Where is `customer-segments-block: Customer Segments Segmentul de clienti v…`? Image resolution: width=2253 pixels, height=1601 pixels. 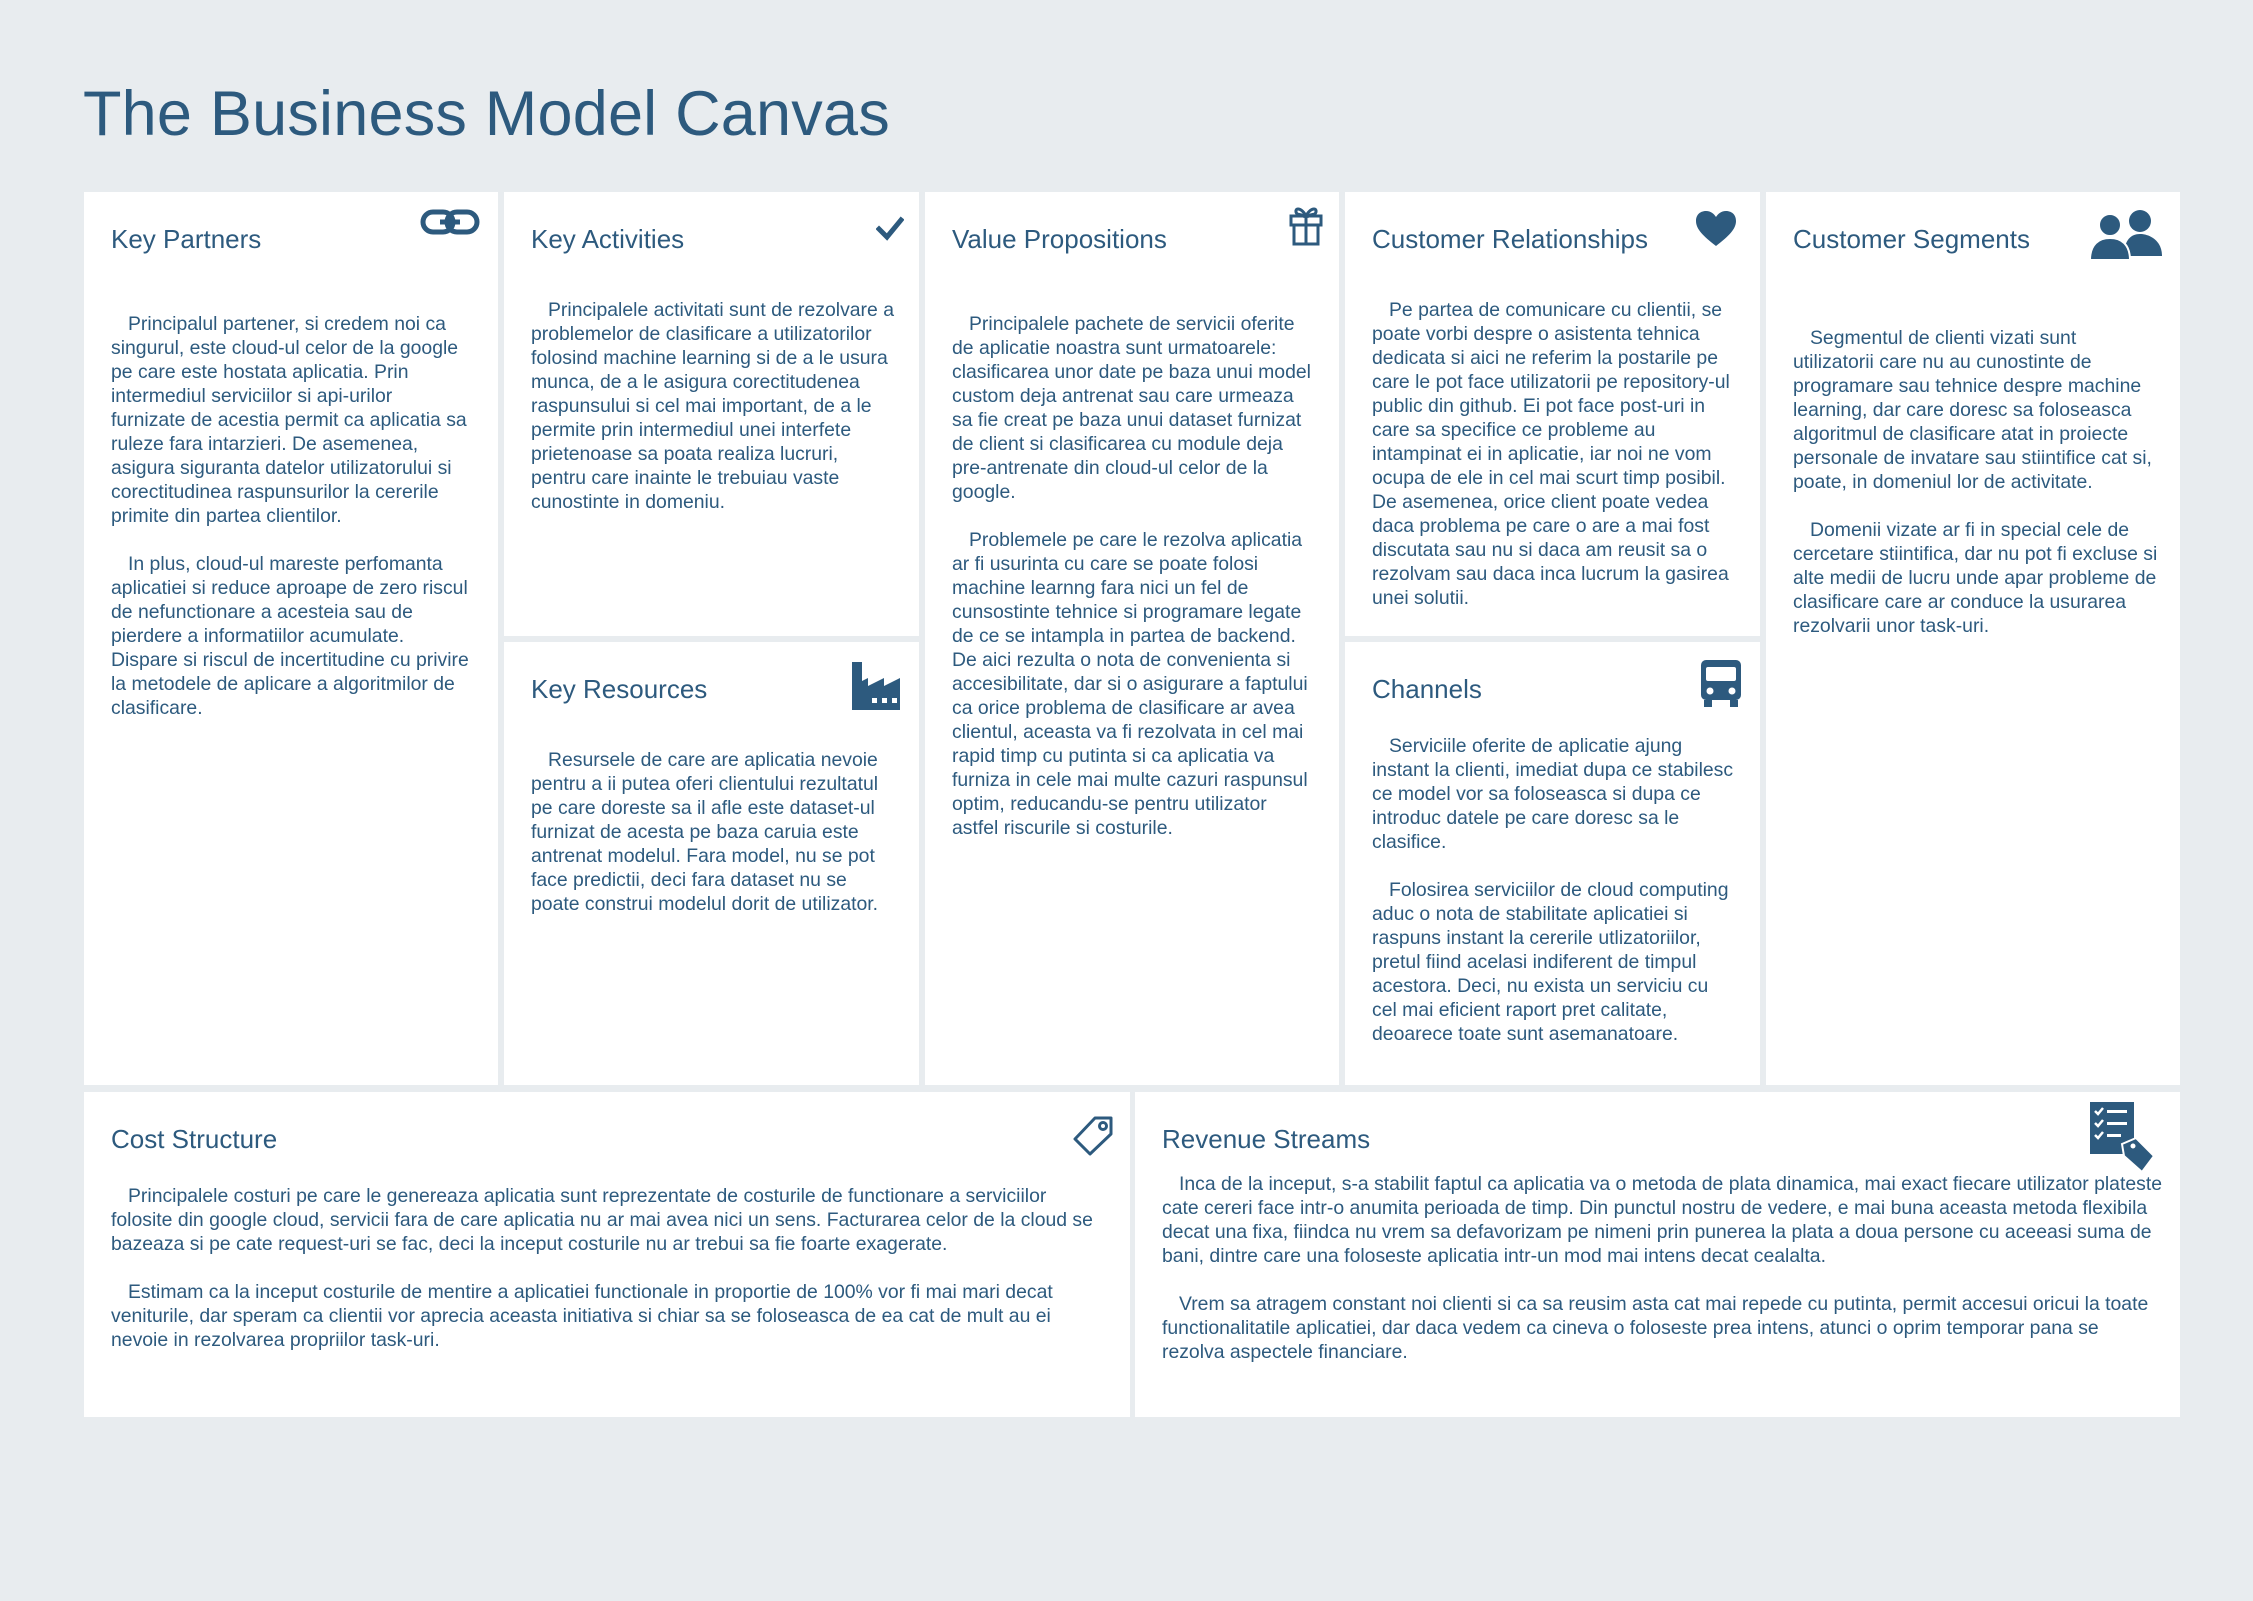
customer-segments-block: Customer Segments Segmentul de clienti v… is located at coordinates (1973, 638).